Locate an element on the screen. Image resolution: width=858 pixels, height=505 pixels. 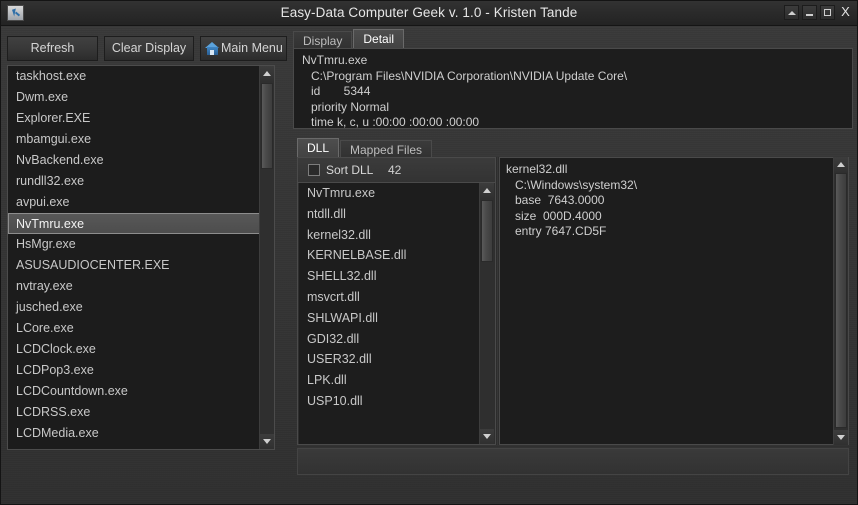
process-list-item: ASUSAUDIOCENTER.EXE is located at coordinates (134, 265).